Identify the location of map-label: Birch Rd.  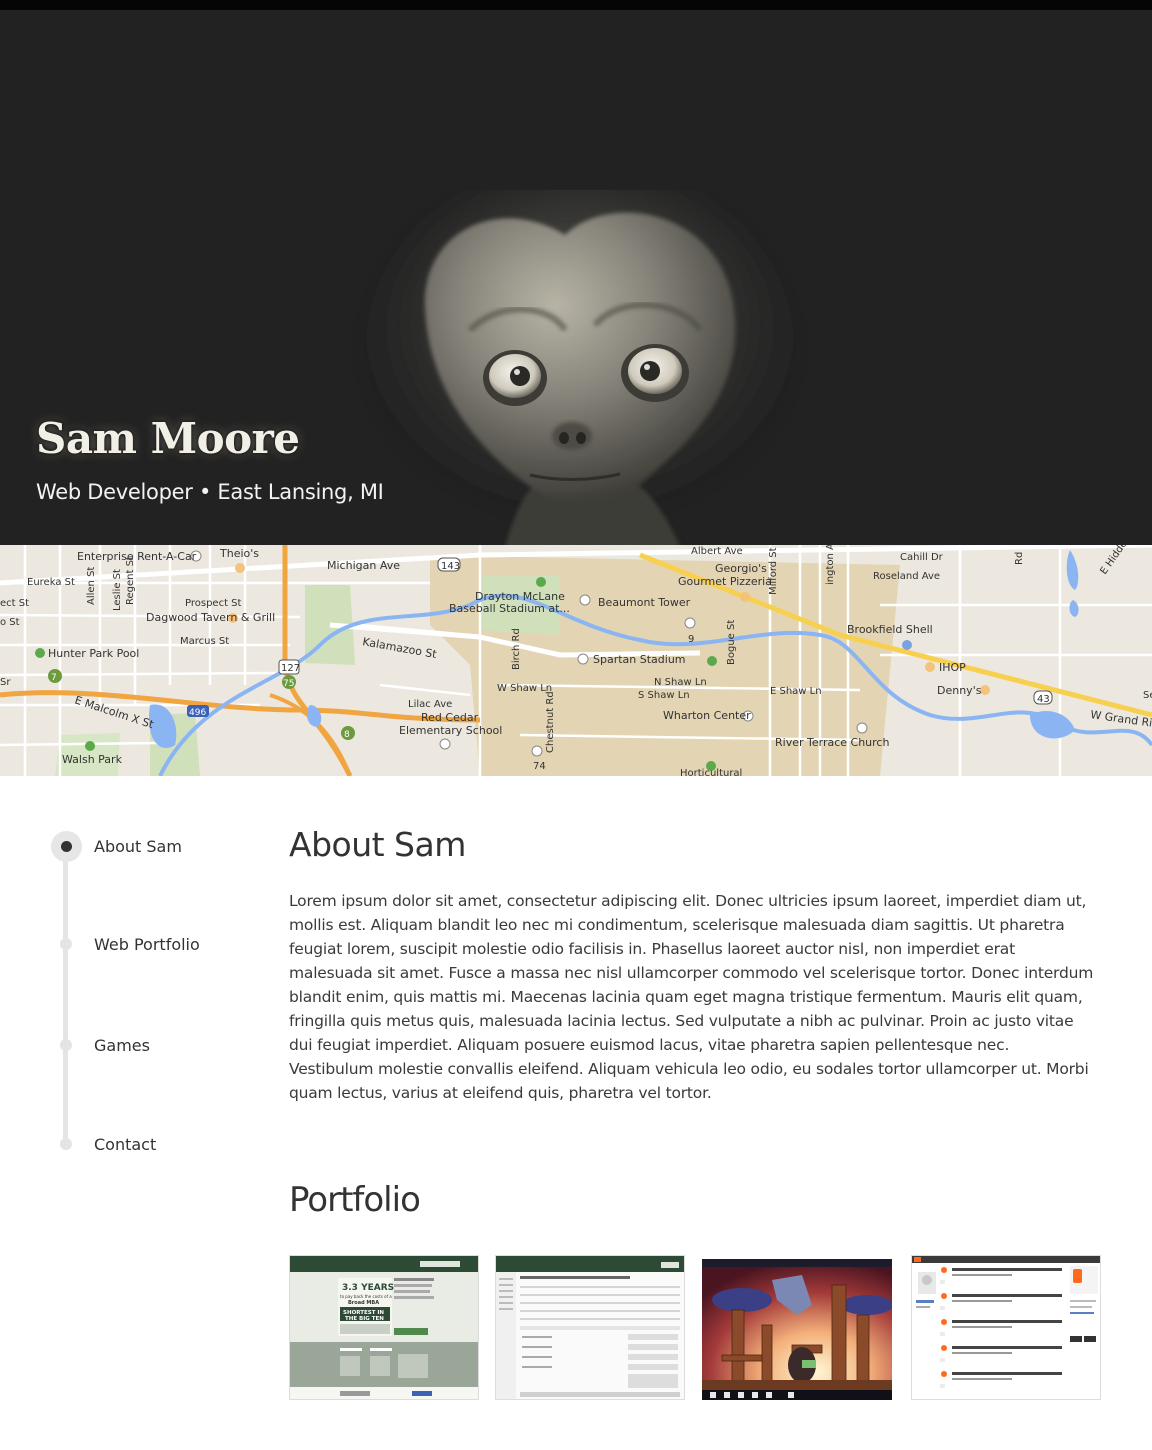
(516, 649).